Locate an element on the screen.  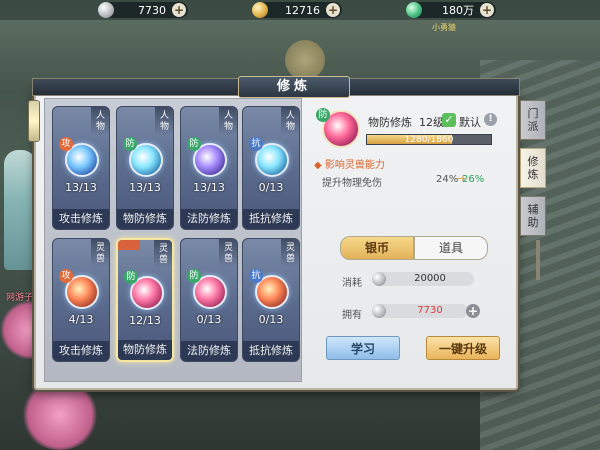
upgrade-all-button: 一键升级 is located at coordinates (463, 348).